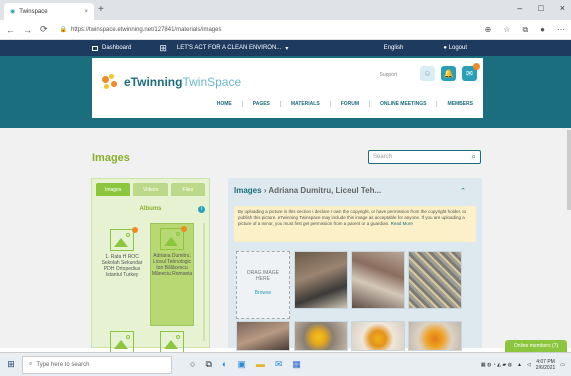 The width and height of the screenshot is (571, 376). What do you see at coordinates (33, 11) in the screenshot?
I see `tab-title: Twinspace` at bounding box center [33, 11].